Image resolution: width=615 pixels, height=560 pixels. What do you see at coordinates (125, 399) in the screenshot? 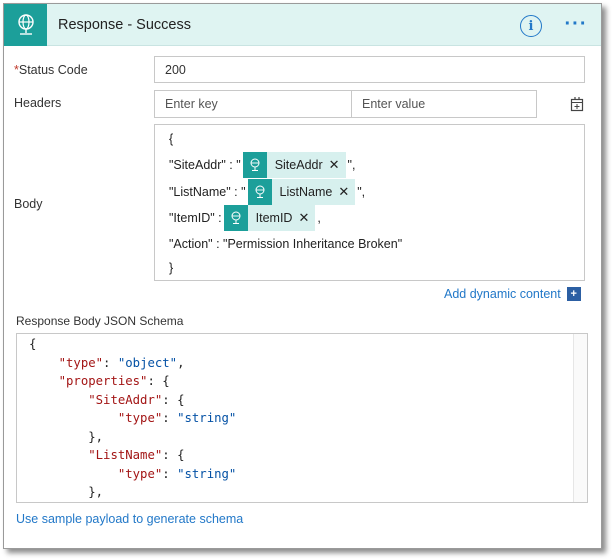
I see `json-key: "SiteAddr"` at bounding box center [125, 399].